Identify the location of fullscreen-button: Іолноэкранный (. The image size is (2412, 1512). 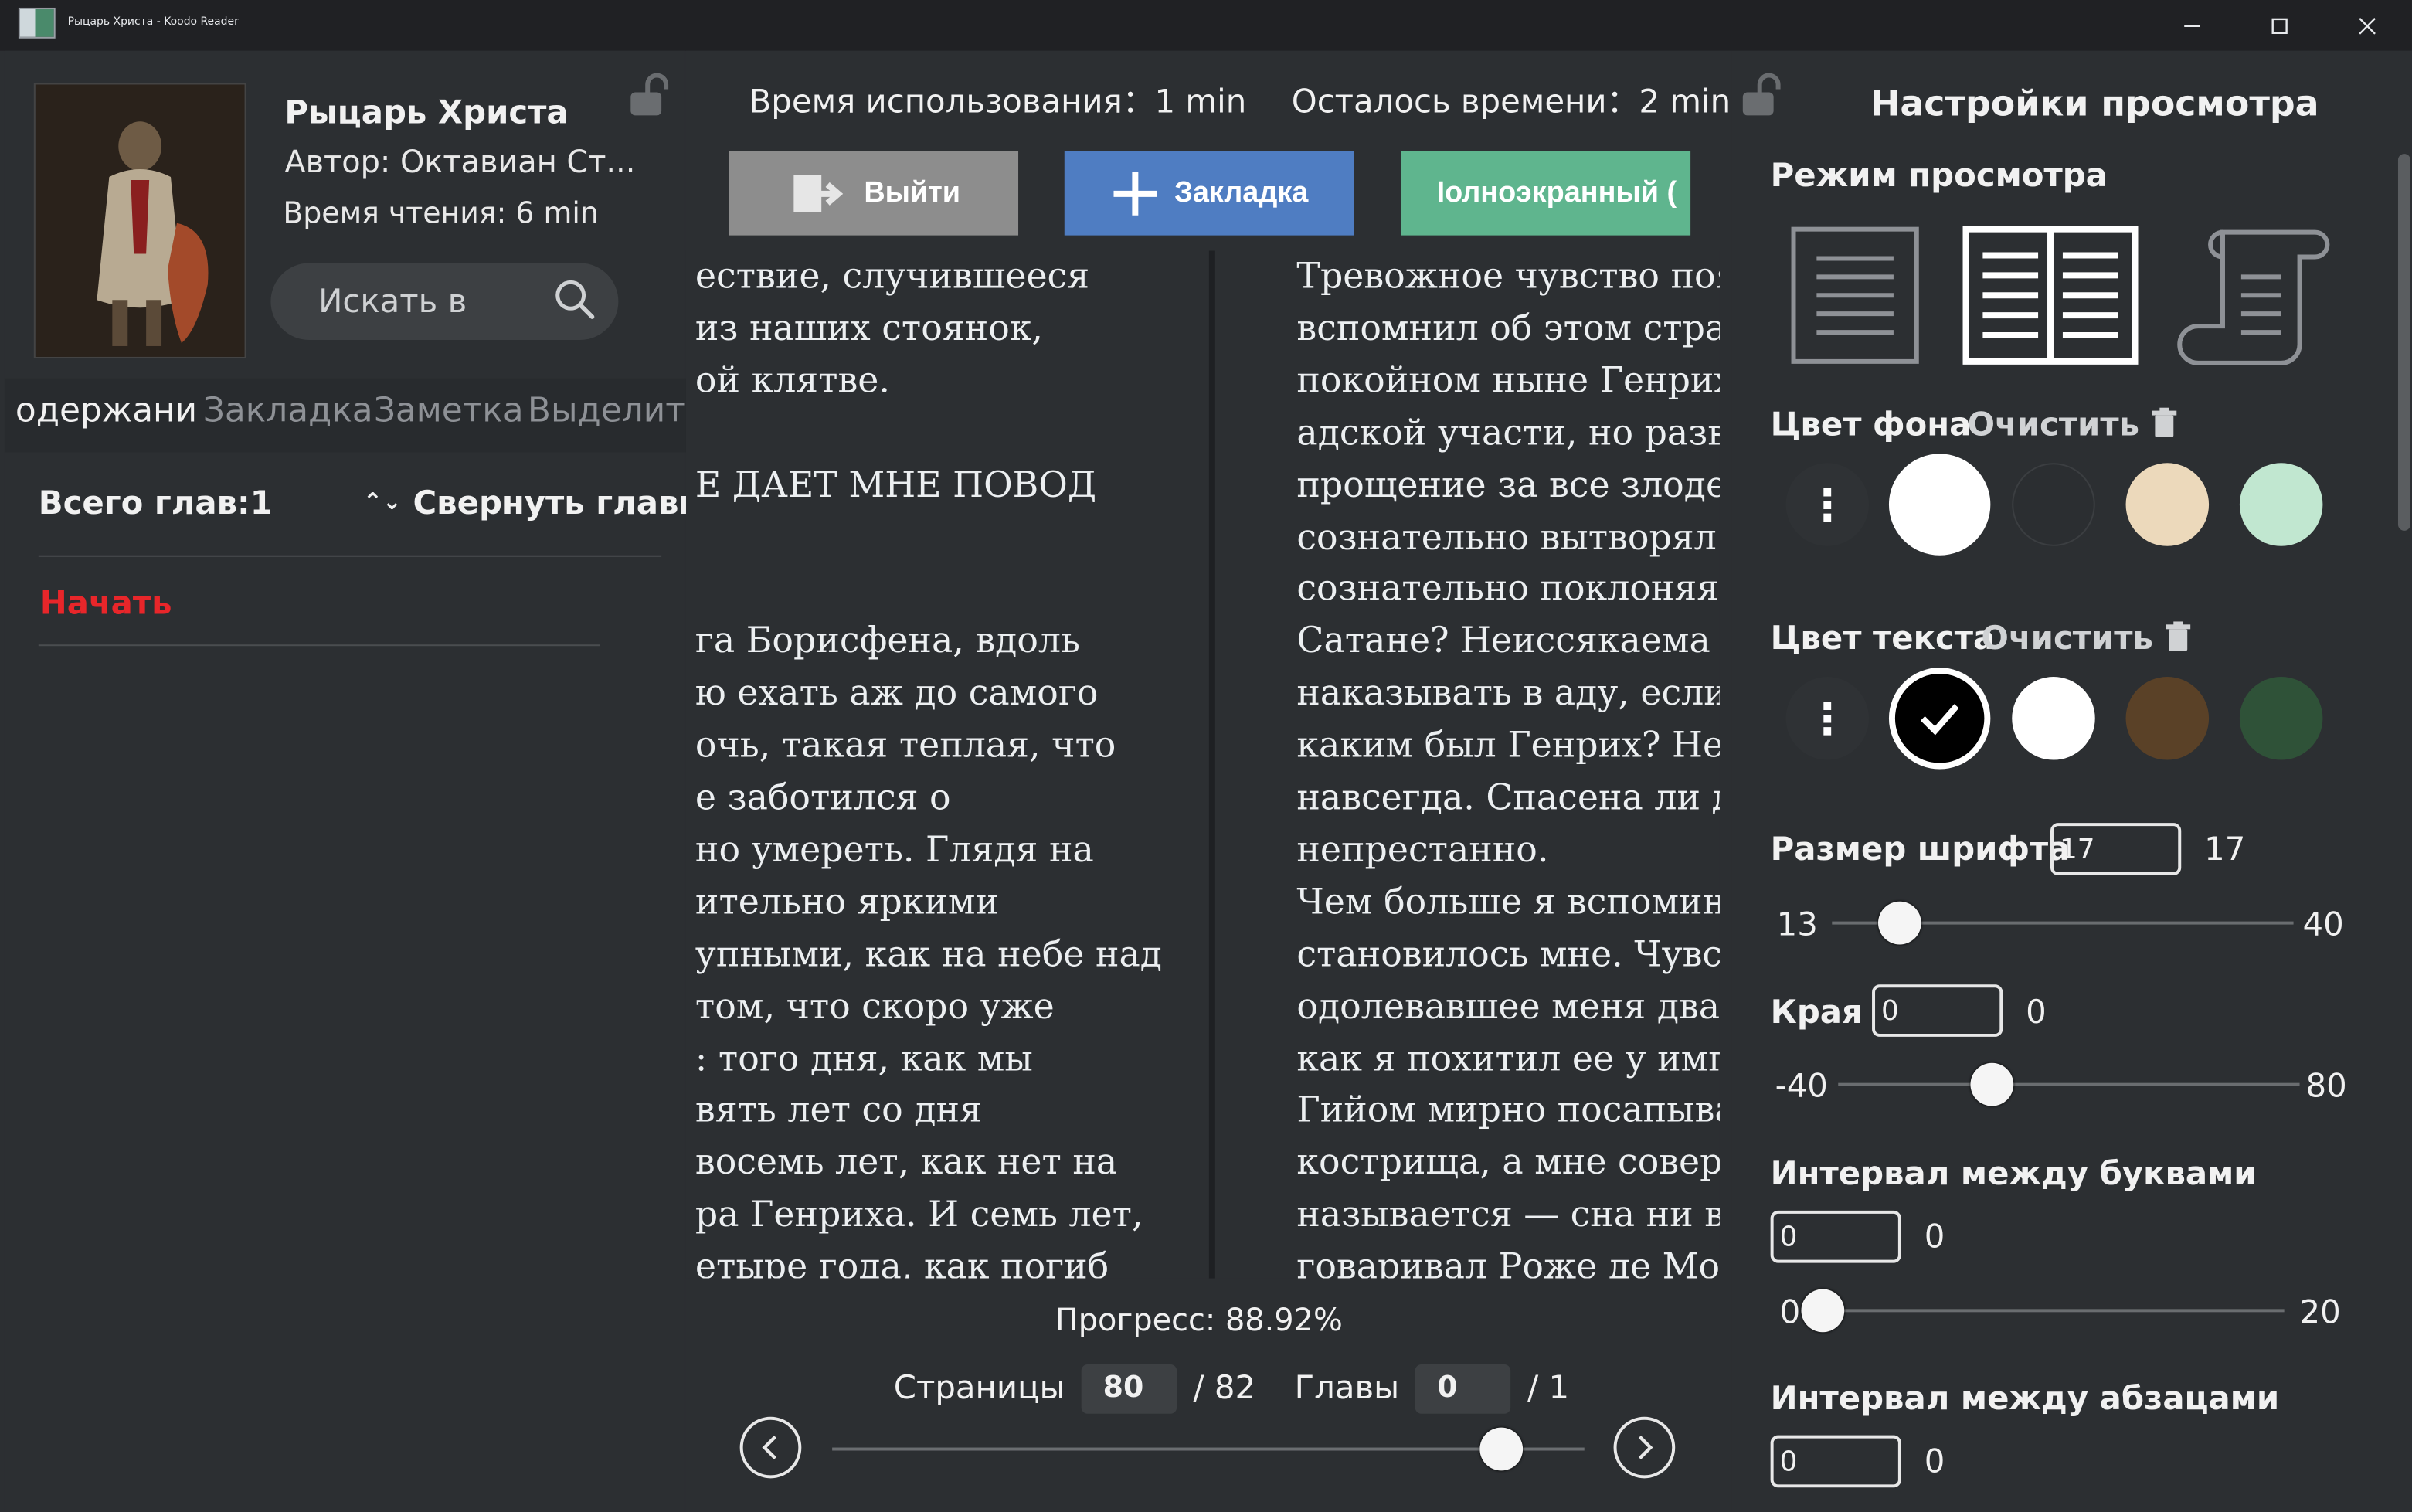
(1546, 193).